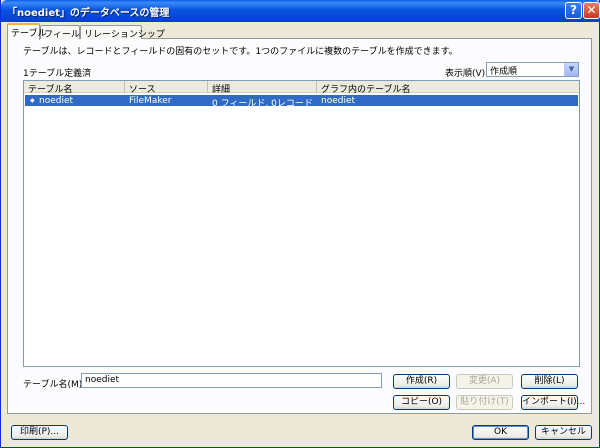 This screenshot has height=448, width=600. Describe the element at coordinates (549, 381) in the screenshot. I see `delete-button: 削除(L)` at that location.